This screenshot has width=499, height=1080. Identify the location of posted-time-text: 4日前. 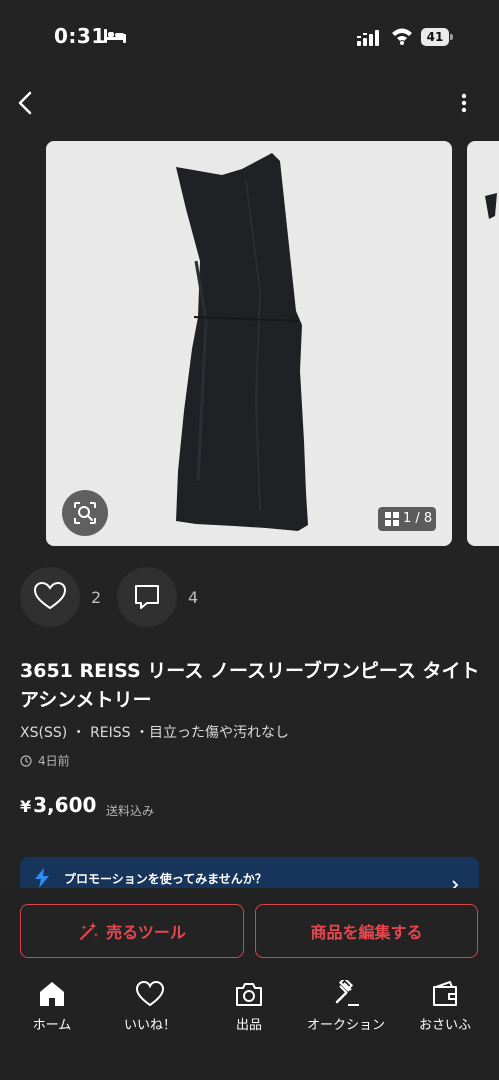
(54, 761).